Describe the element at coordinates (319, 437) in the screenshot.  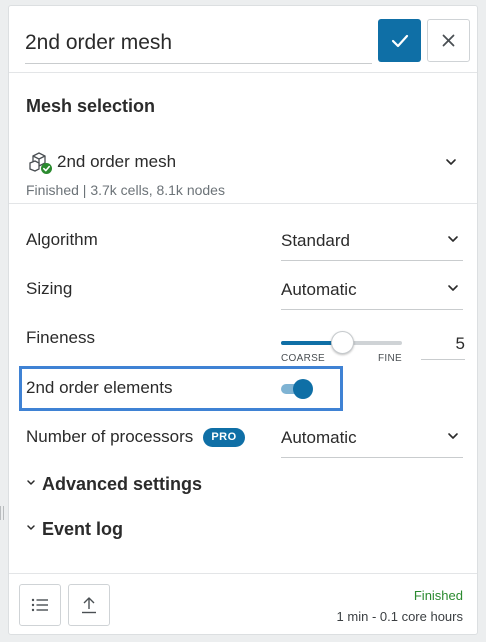
I see `processors-value: Automatic` at that location.